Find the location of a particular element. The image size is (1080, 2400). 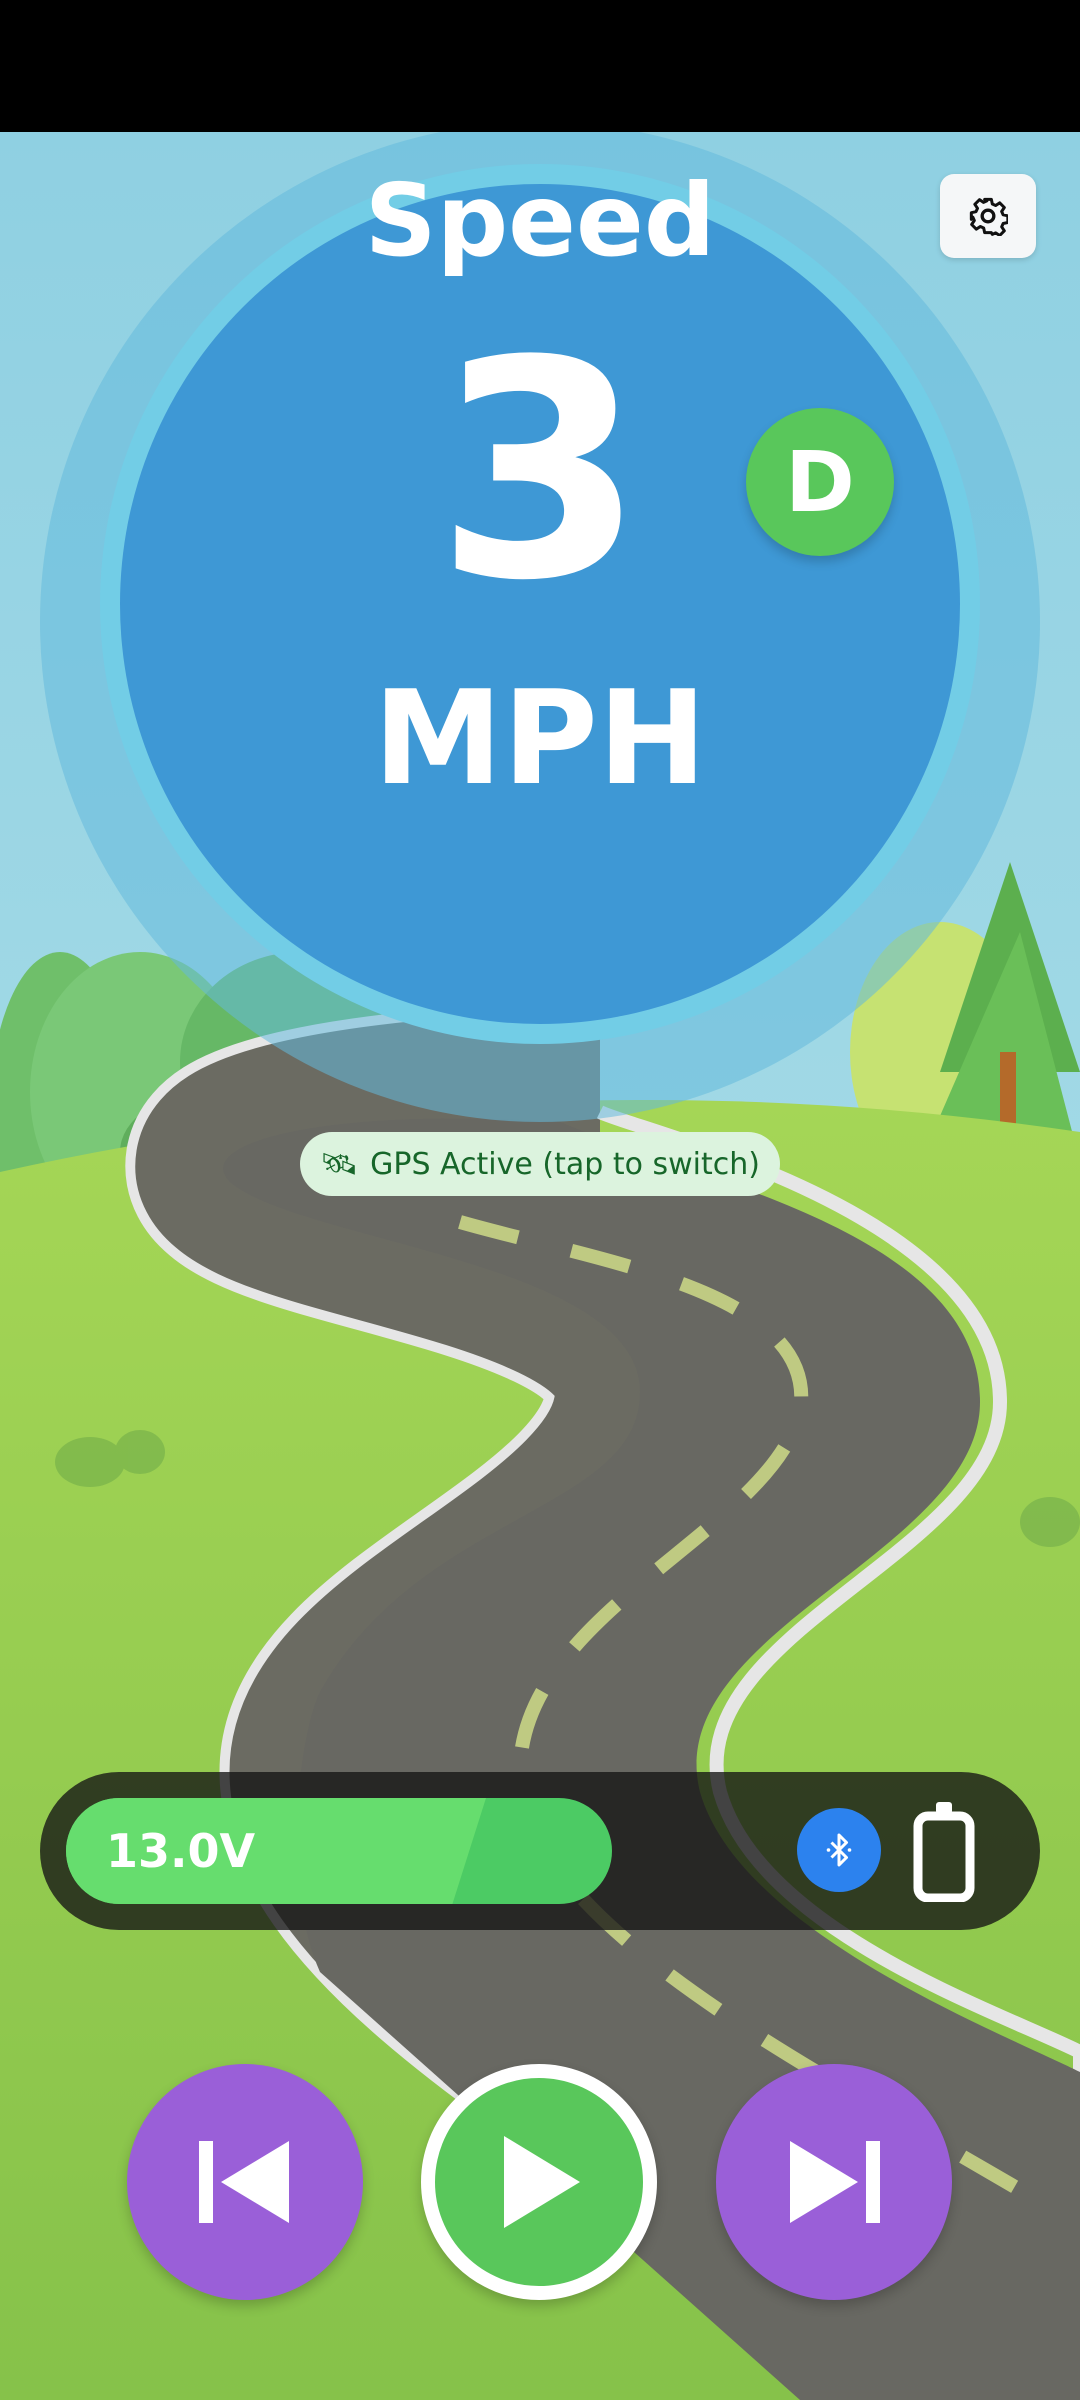

skip-next-icon is located at coordinates (835, 2182).